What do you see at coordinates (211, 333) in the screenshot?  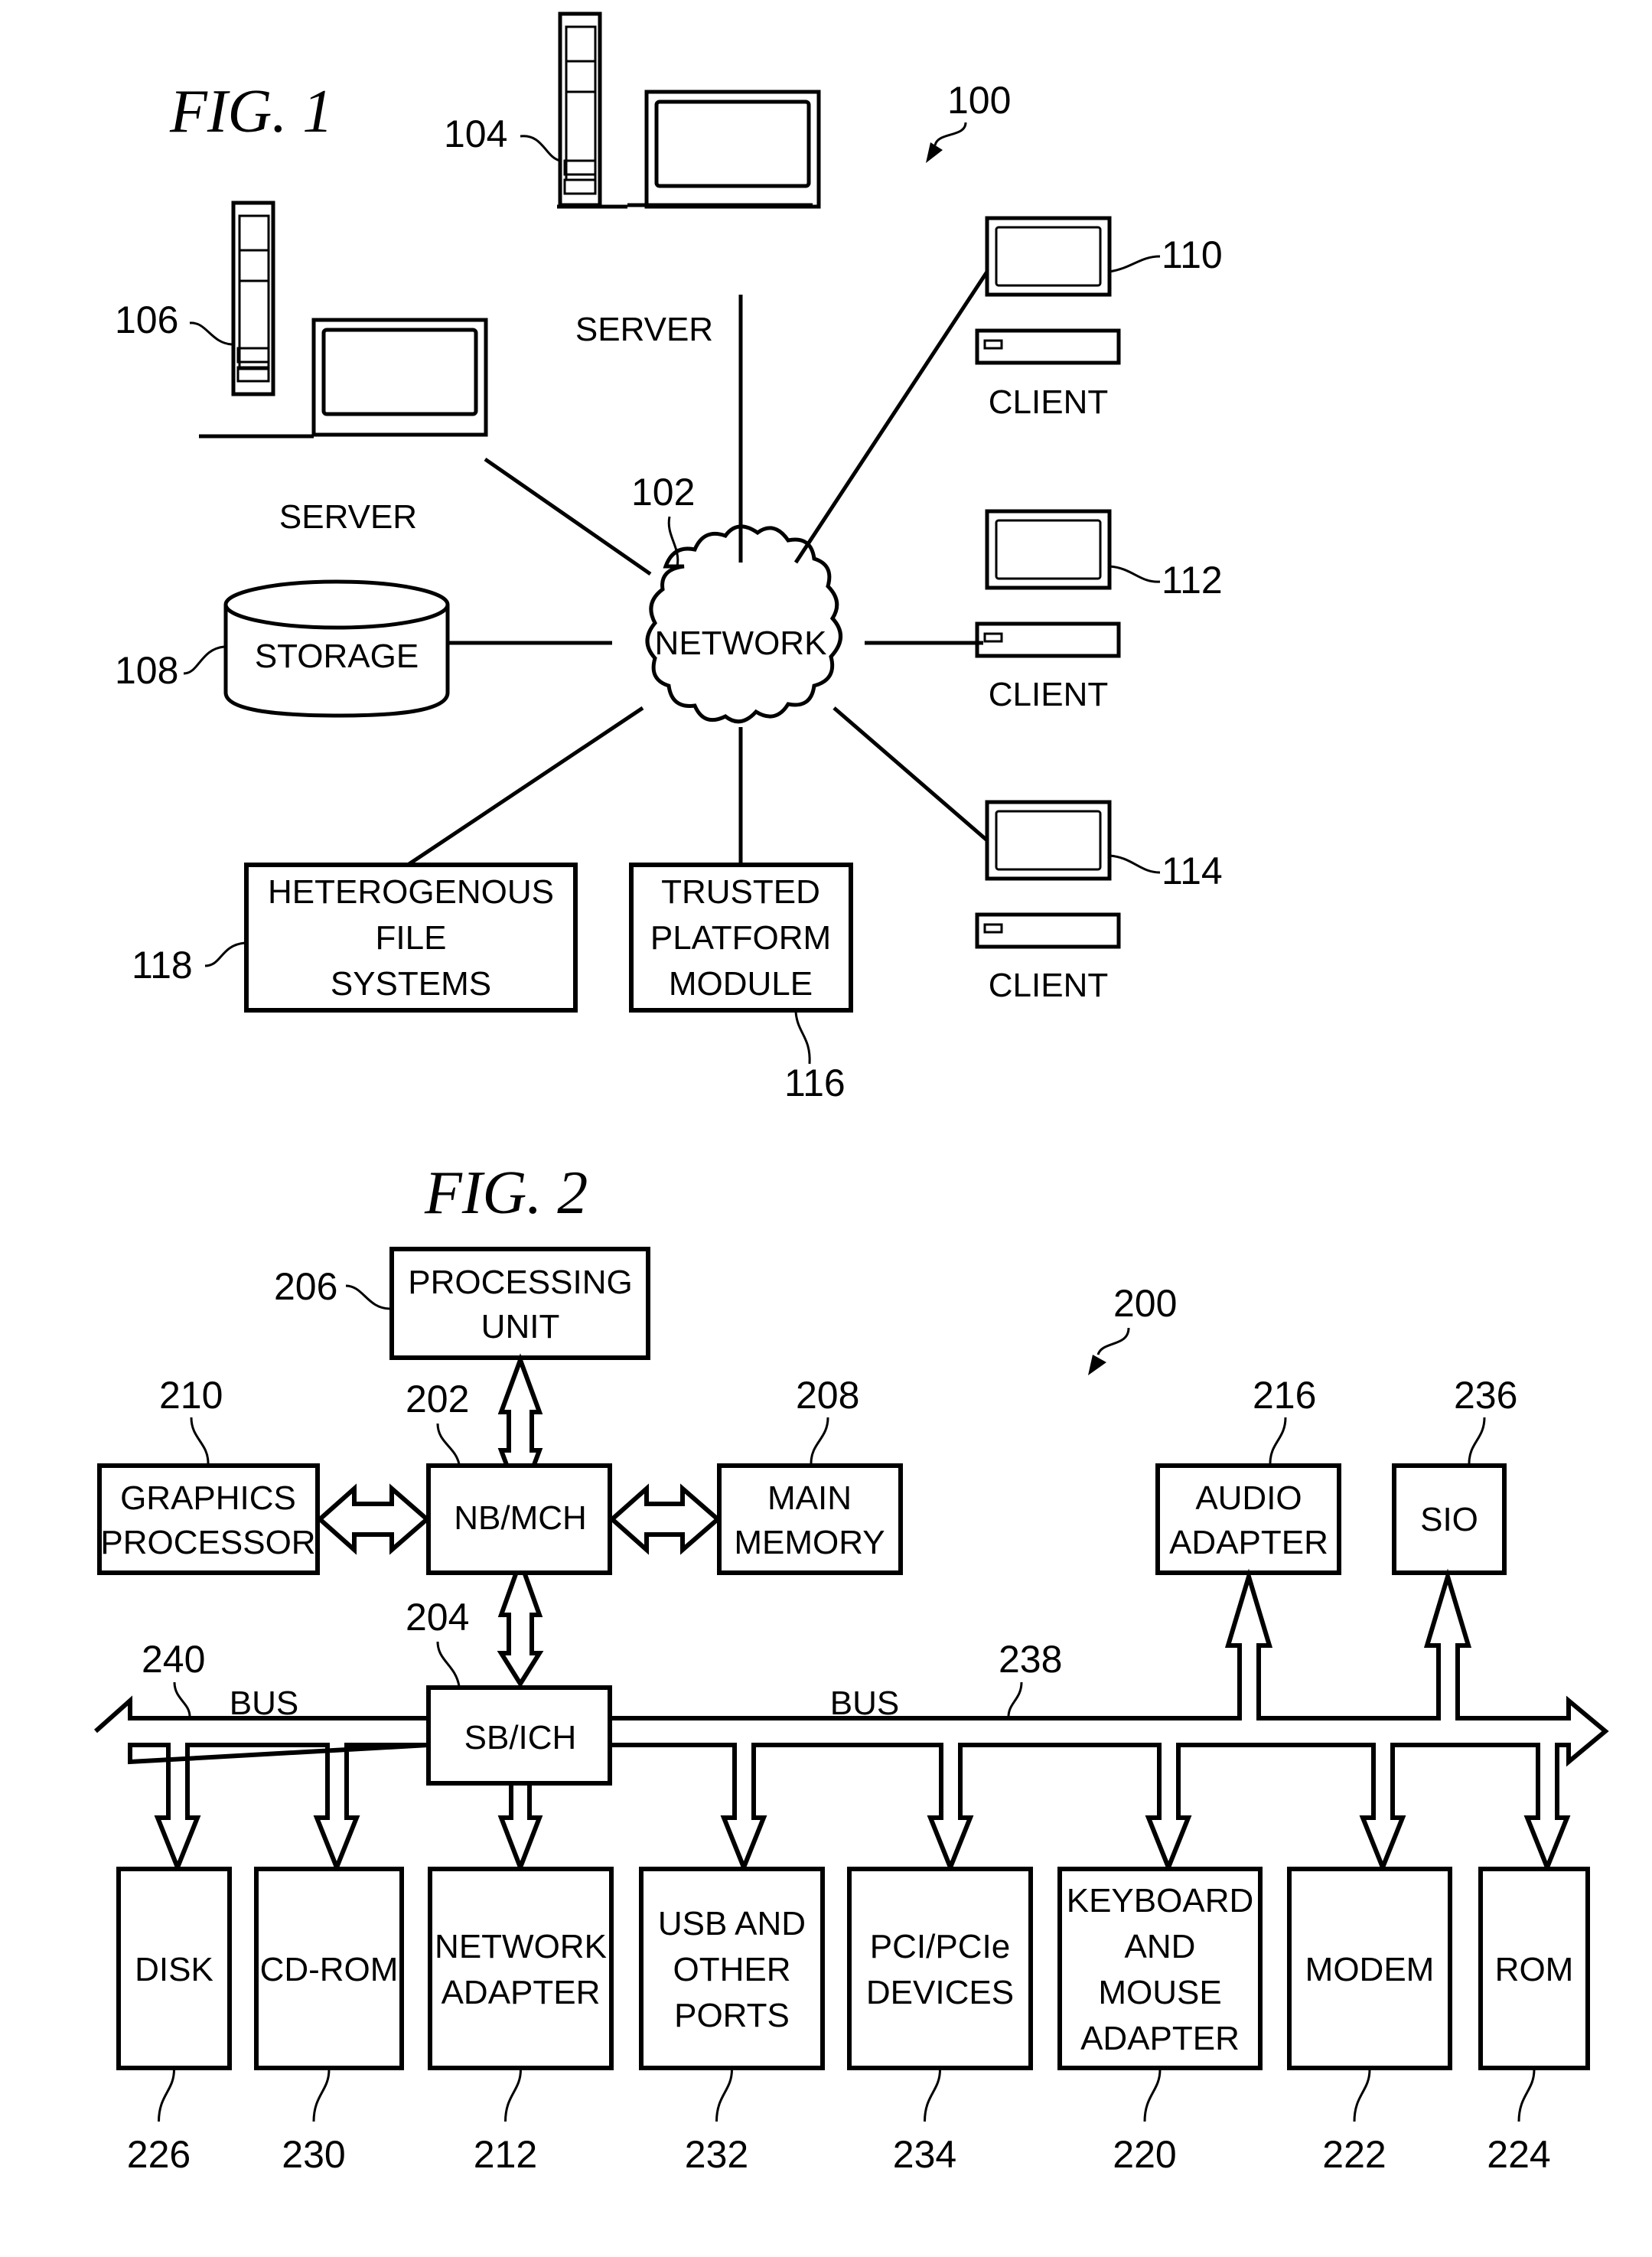 I see `server-106-ref-leader` at bounding box center [211, 333].